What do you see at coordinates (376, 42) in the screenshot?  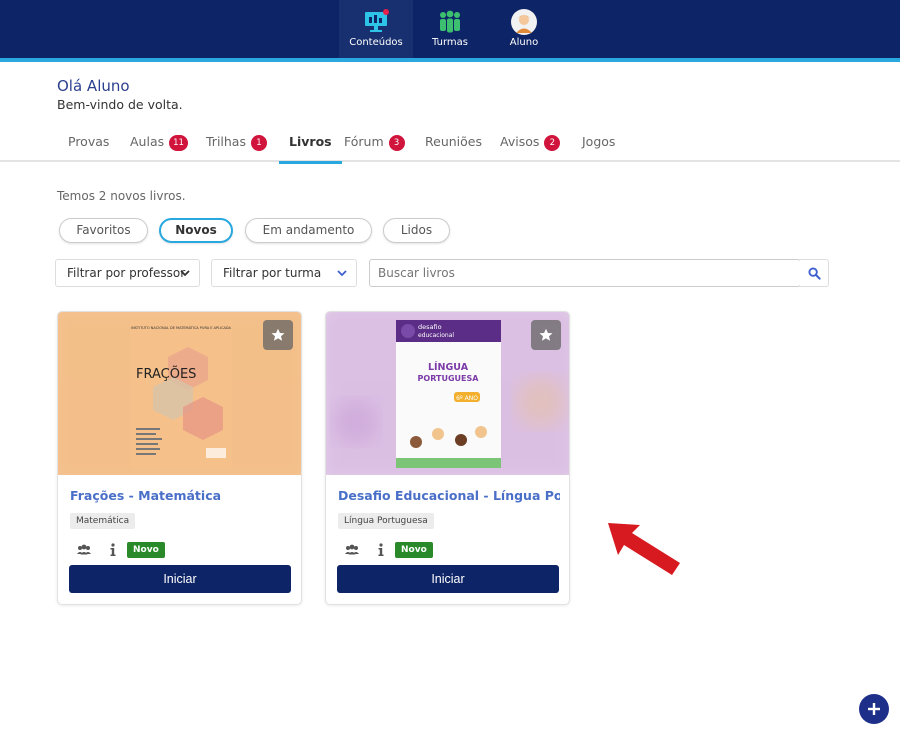 I see `nav-conteudos-label: Conteúdos` at bounding box center [376, 42].